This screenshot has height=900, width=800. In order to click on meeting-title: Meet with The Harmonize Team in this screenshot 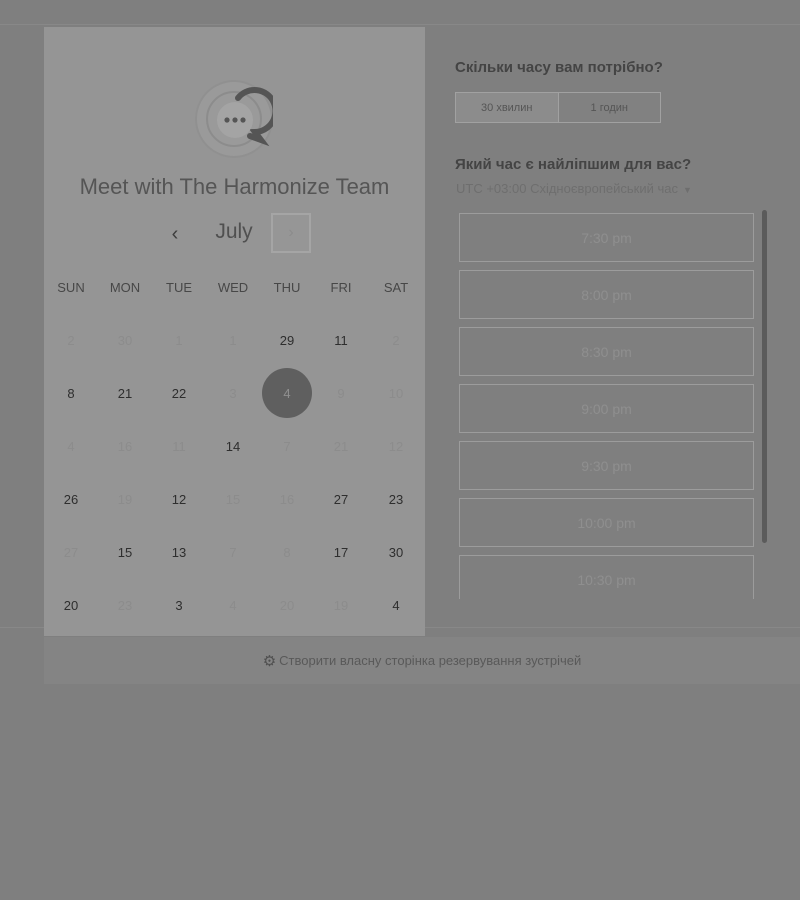, I will do `click(234, 186)`.